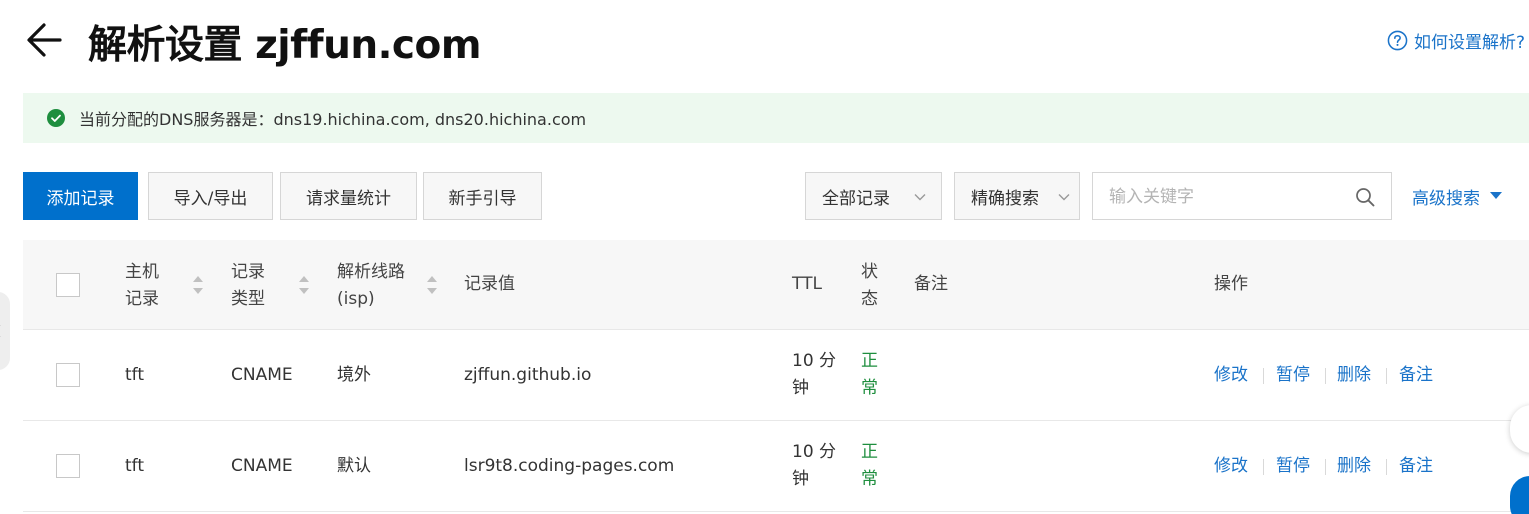 The height and width of the screenshot is (514, 1529). Describe the element at coordinates (371, 272) in the screenshot. I see `column-line-line1: 解析线路` at that location.